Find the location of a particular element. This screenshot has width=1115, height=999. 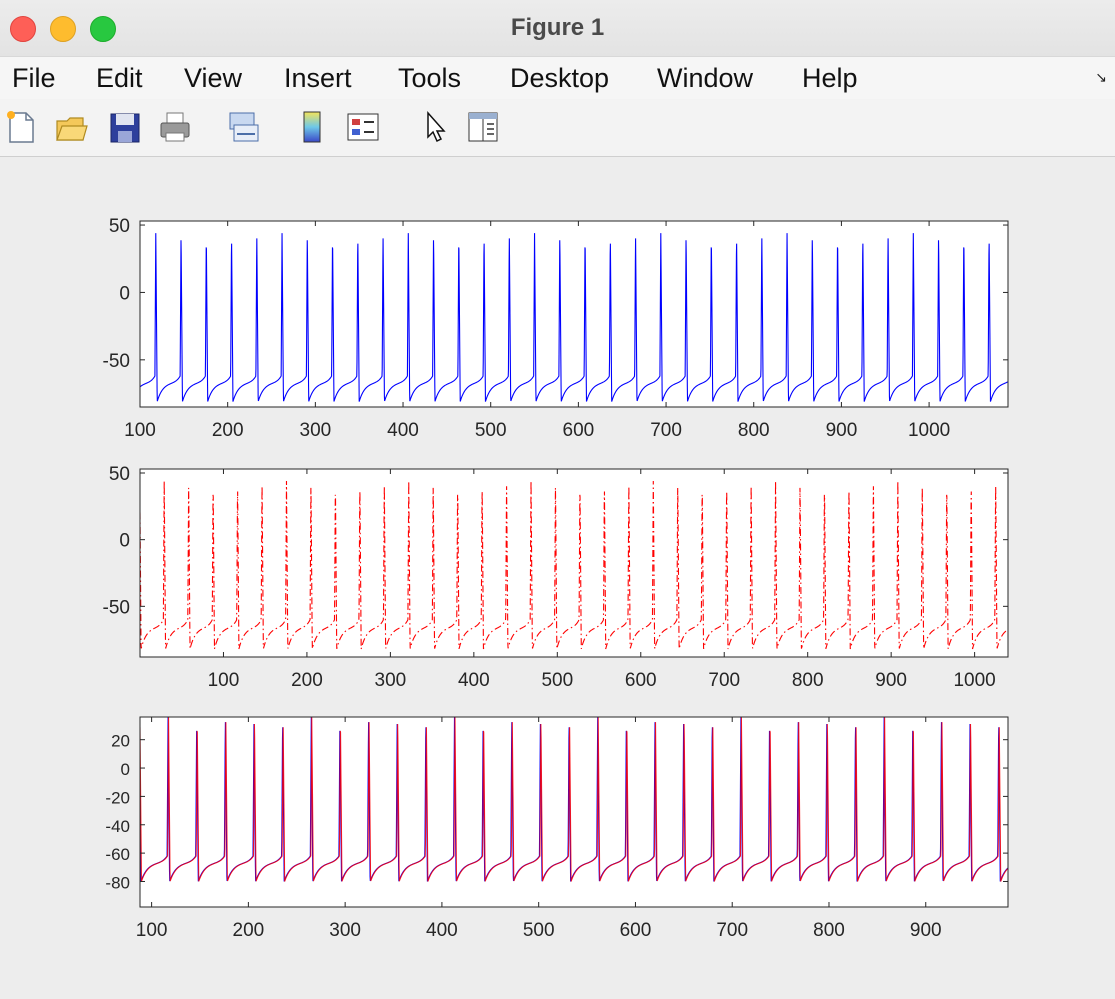

title-bar: Figure 1 is located at coordinates (557, 28).